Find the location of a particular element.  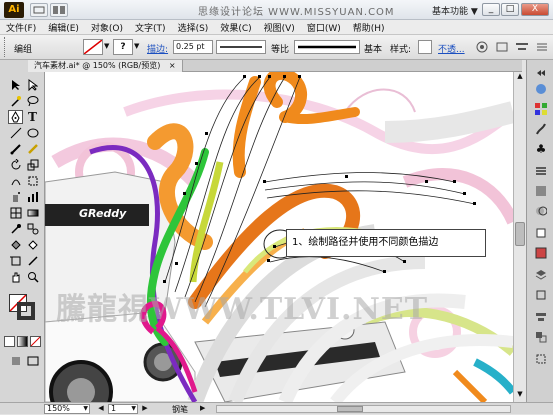

zoom-field: 150% ▼ is located at coordinates (67, 409).